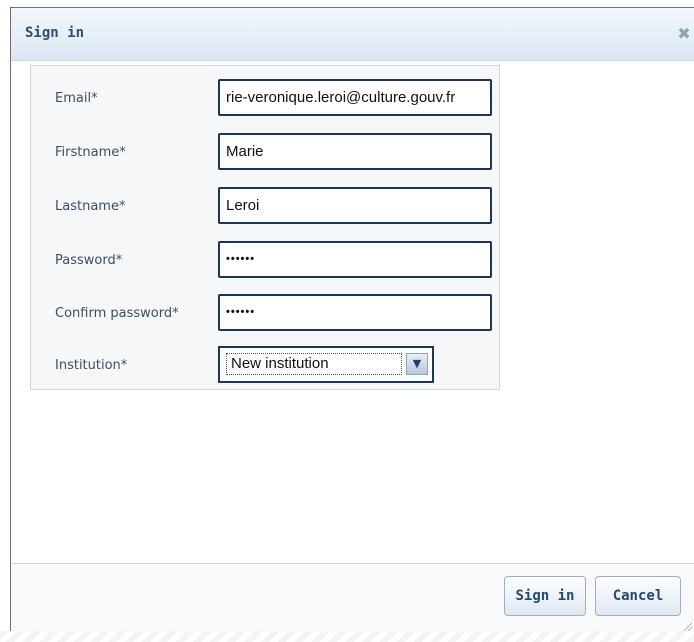 This screenshot has height=642, width=694. I want to click on institution-select: New institution ▼, so click(326, 364).